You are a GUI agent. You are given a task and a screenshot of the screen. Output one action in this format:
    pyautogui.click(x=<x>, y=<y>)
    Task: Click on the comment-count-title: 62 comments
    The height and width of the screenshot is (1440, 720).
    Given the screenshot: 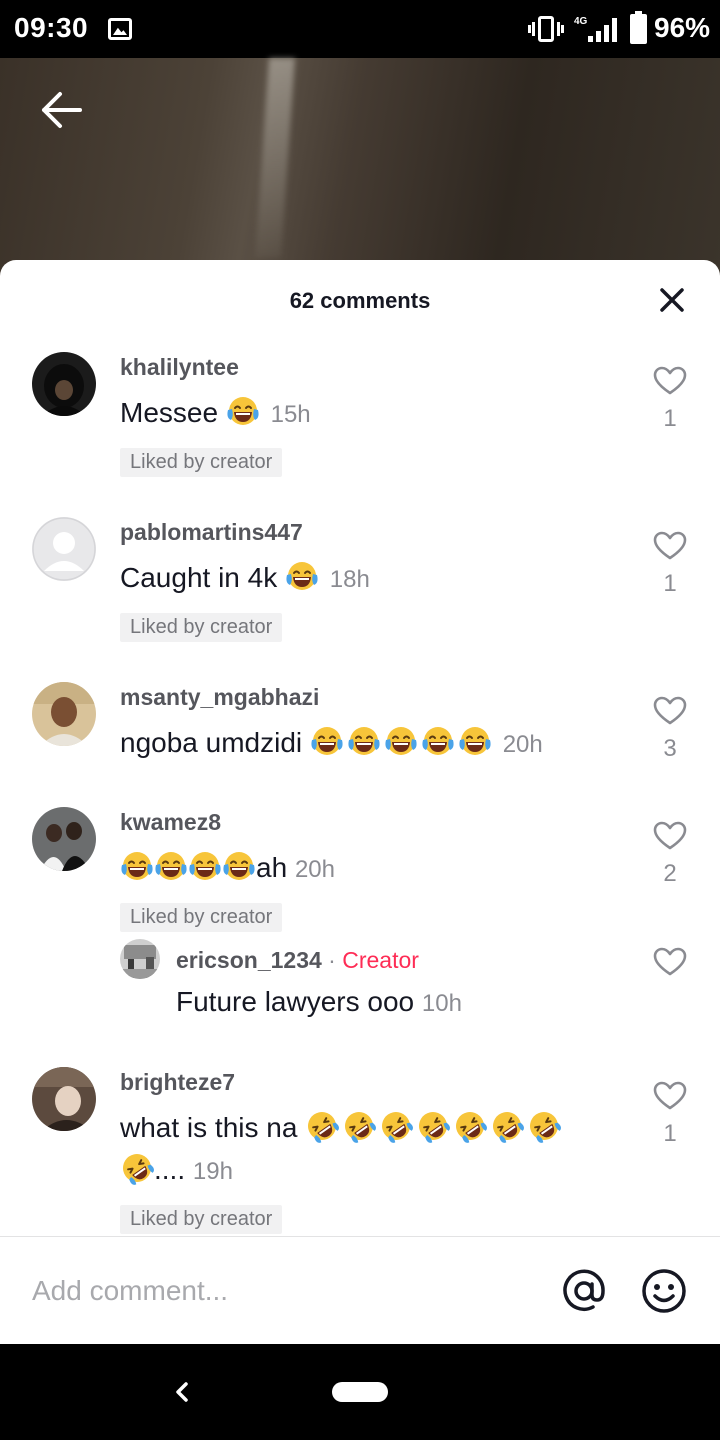 What is the action you would take?
    pyautogui.click(x=360, y=300)
    